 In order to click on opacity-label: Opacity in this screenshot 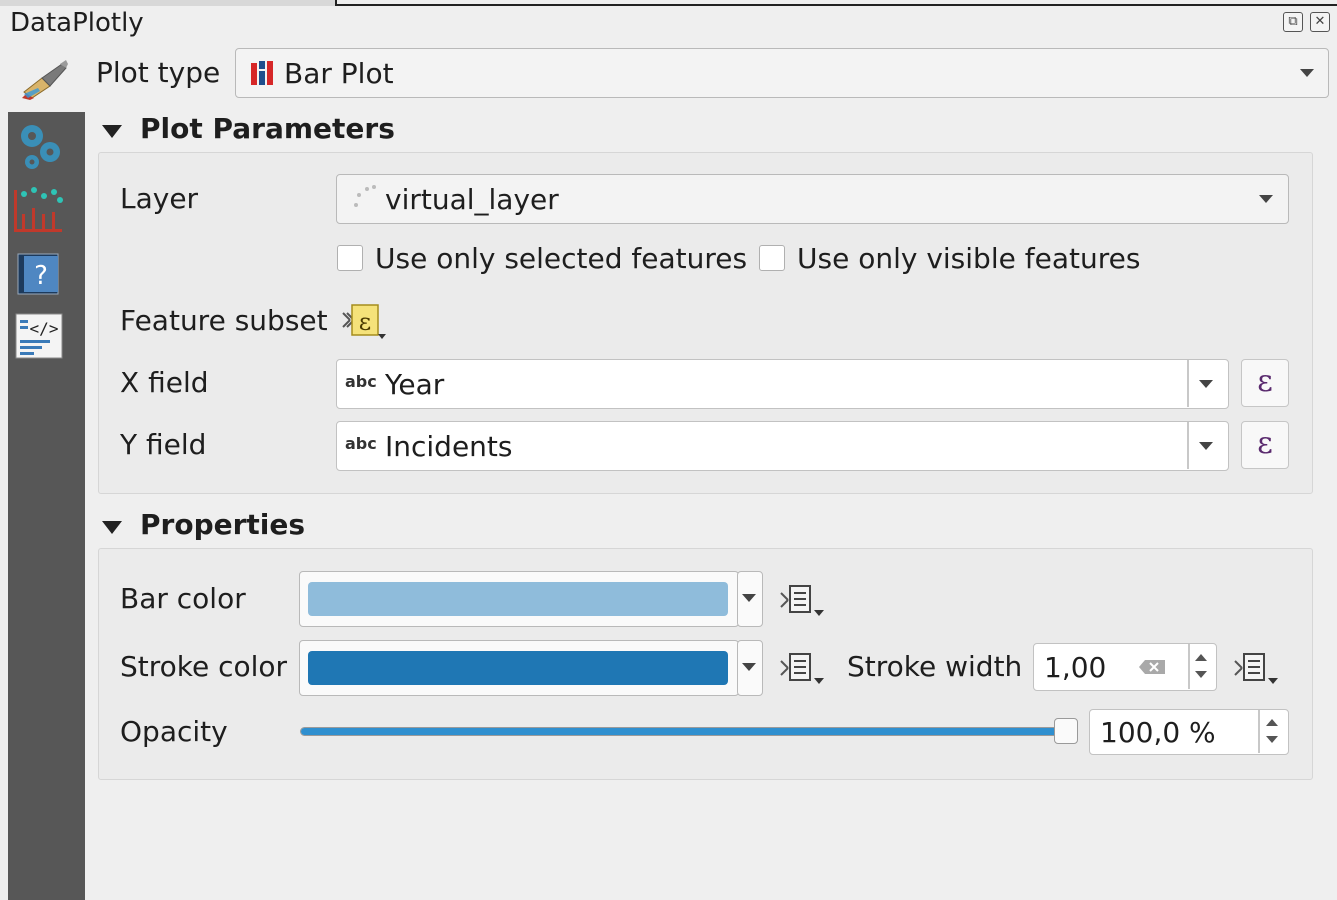, I will do `click(174, 731)`.